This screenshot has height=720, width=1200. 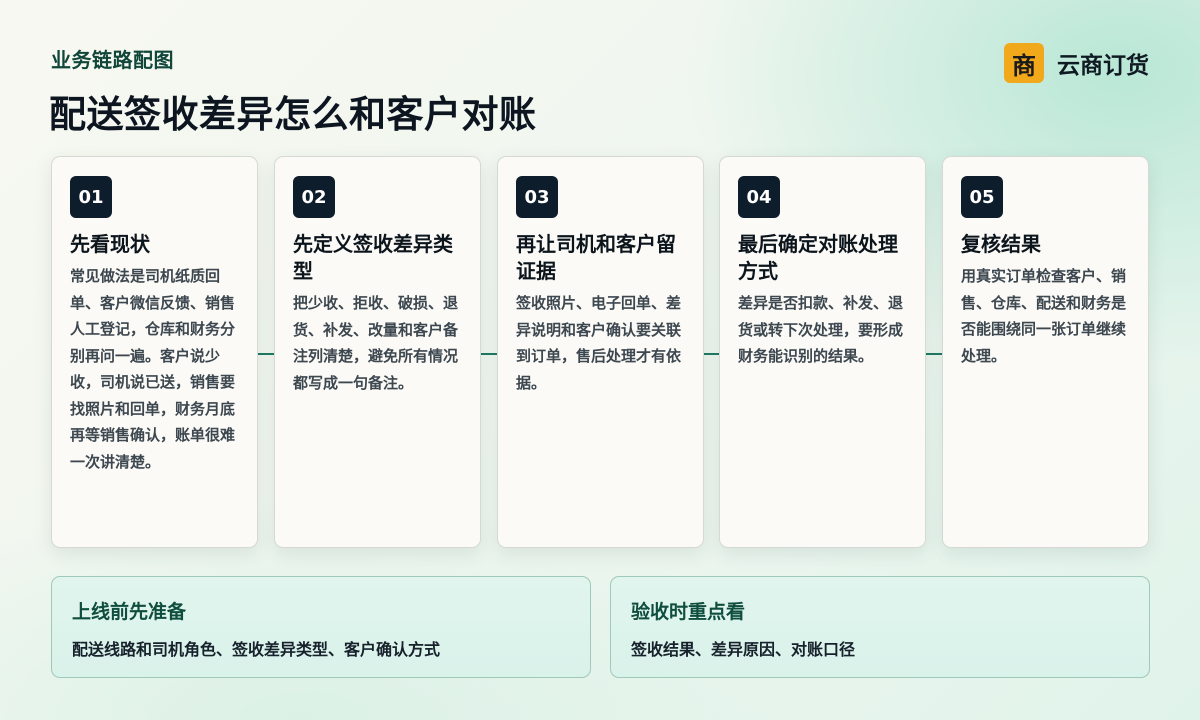 I want to click on panel-title: 上线前先准备, so click(x=129, y=612).